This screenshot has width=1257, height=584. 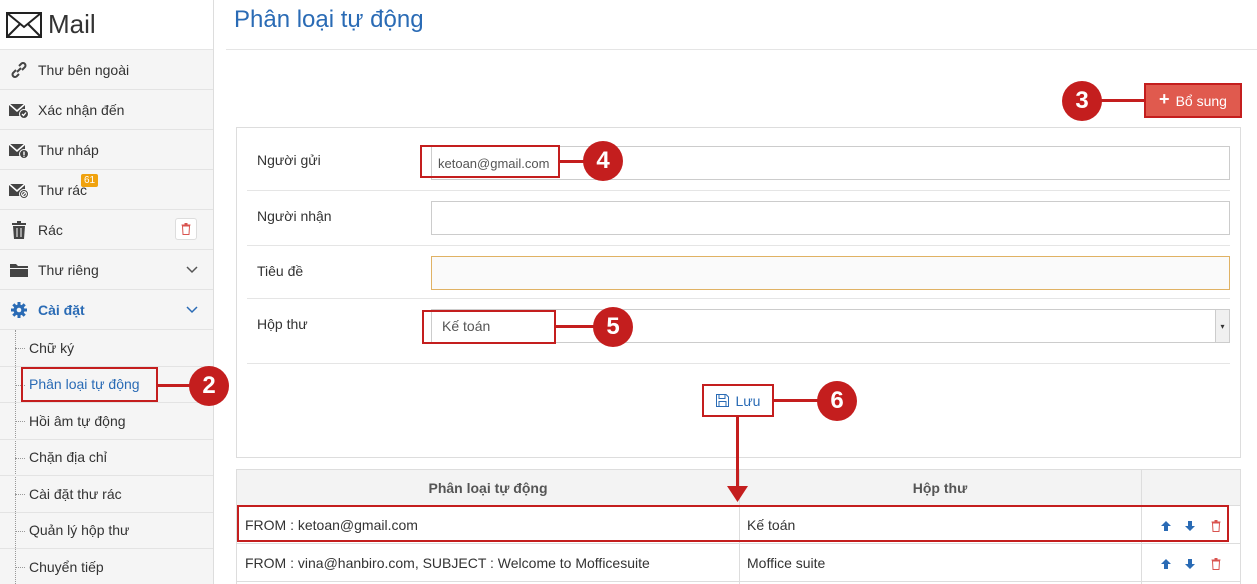 I want to click on submenu-item-label: Chữ ký, so click(x=52, y=347).